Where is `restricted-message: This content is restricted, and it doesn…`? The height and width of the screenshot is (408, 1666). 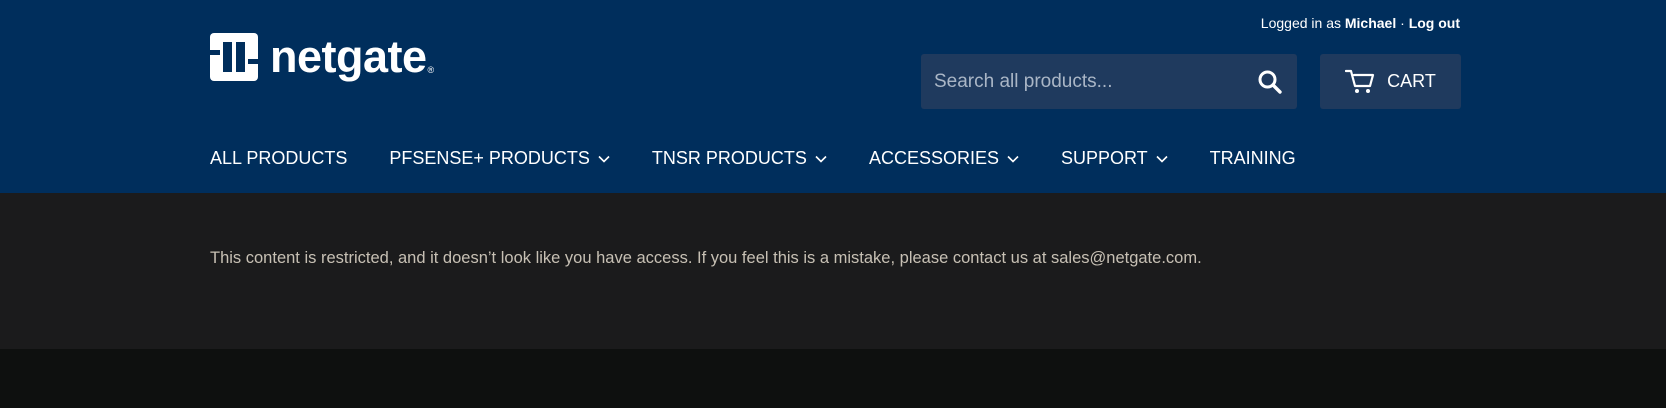 restricted-message: This content is restricted, and it doesn… is located at coordinates (706, 257).